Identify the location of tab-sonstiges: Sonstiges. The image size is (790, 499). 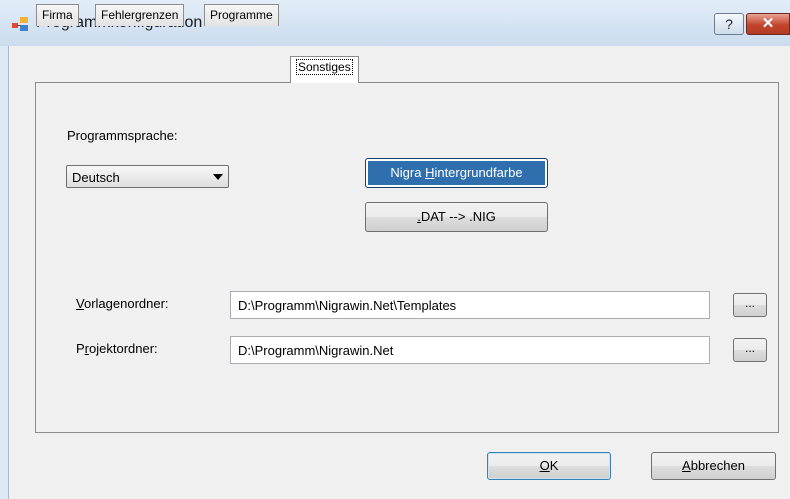
(324, 69).